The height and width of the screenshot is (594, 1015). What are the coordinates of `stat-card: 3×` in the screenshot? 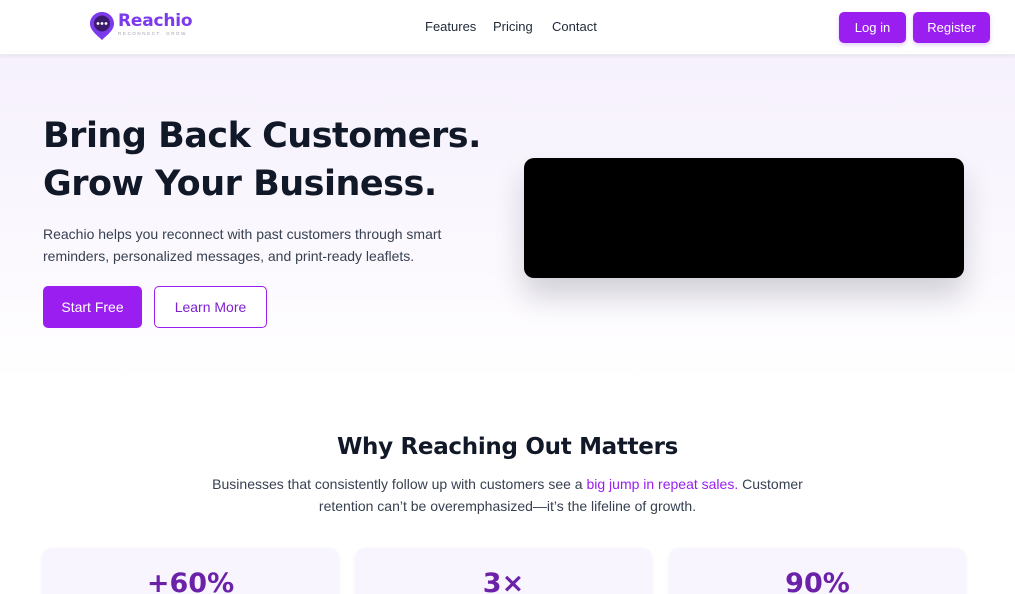 It's located at (503, 571).